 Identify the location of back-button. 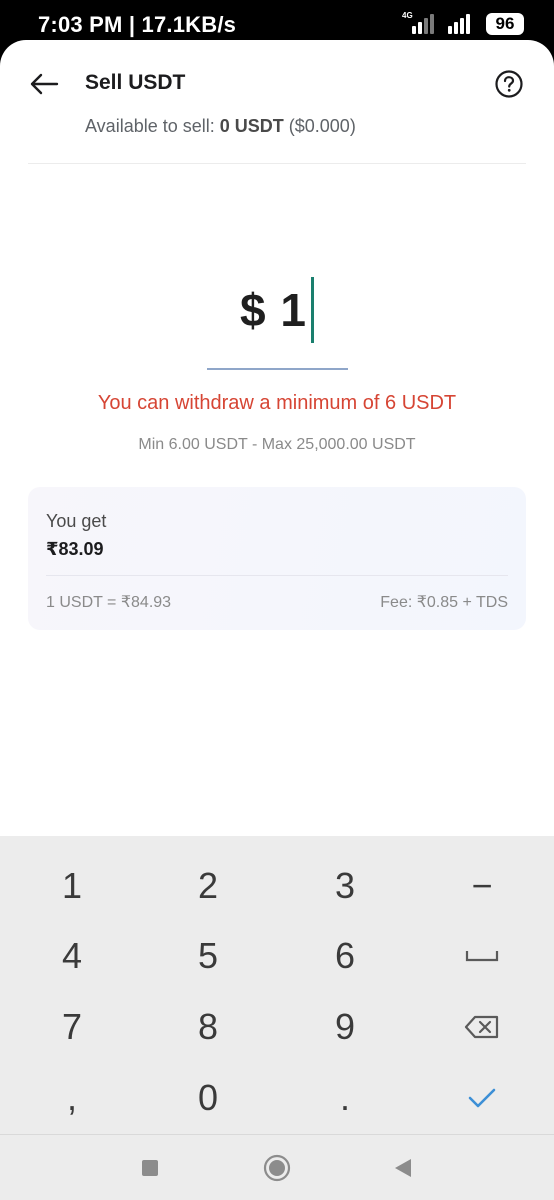
(44, 84).